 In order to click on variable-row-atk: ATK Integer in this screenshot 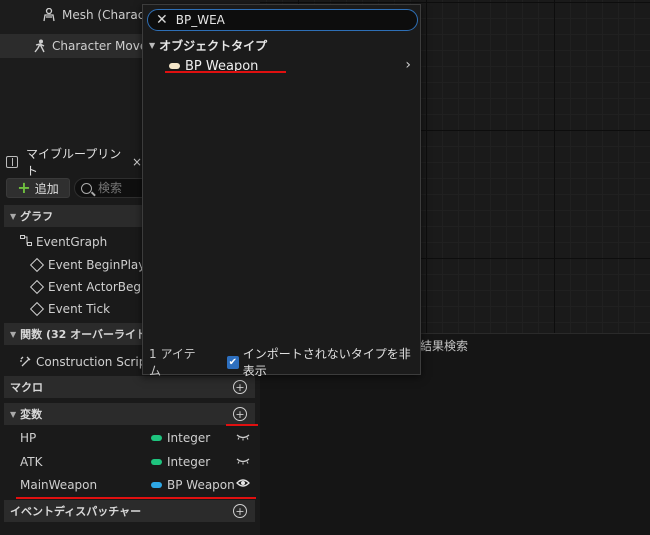, I will do `click(130, 462)`.